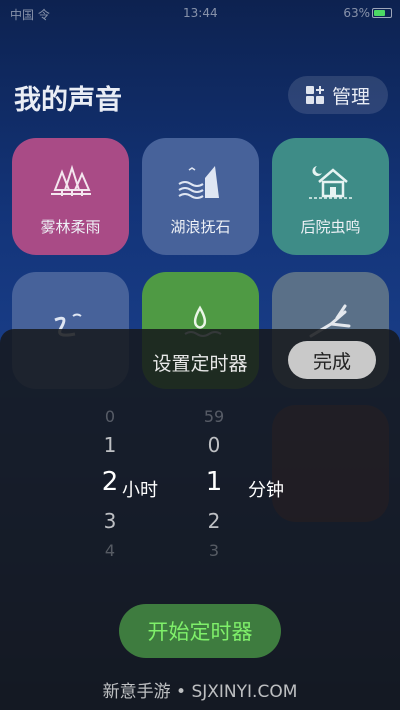 The image size is (400, 710). I want to click on battery-percent: 63%, so click(356, 13).